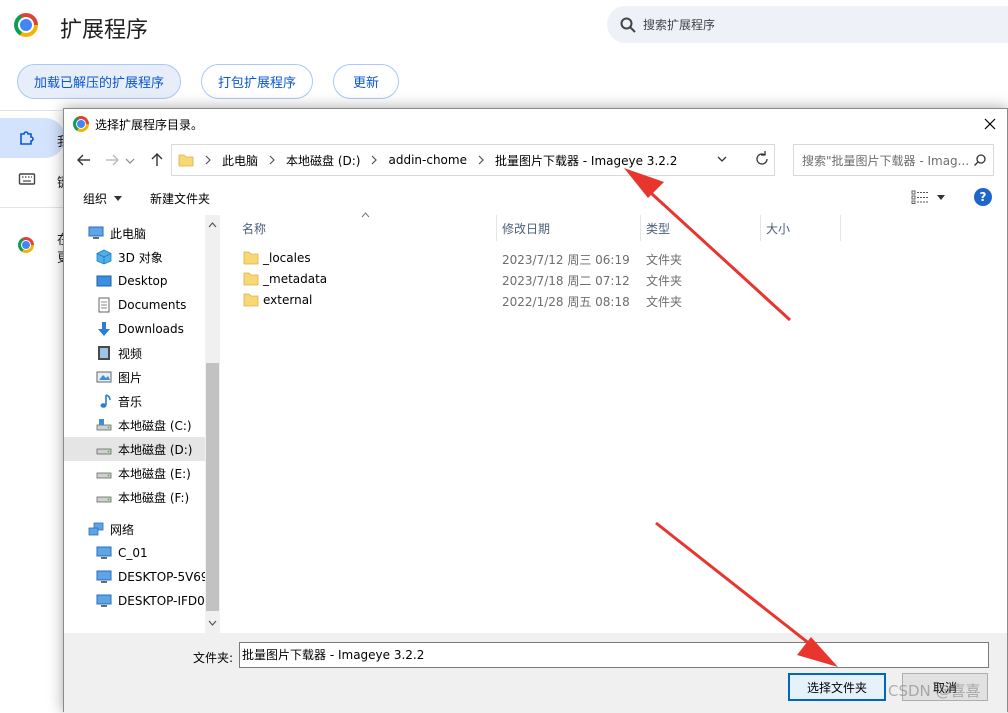 This screenshot has height=713, width=1008. Describe the element at coordinates (257, 81) in the screenshot. I see `pack-extension-button: 打包扩展程序` at that location.